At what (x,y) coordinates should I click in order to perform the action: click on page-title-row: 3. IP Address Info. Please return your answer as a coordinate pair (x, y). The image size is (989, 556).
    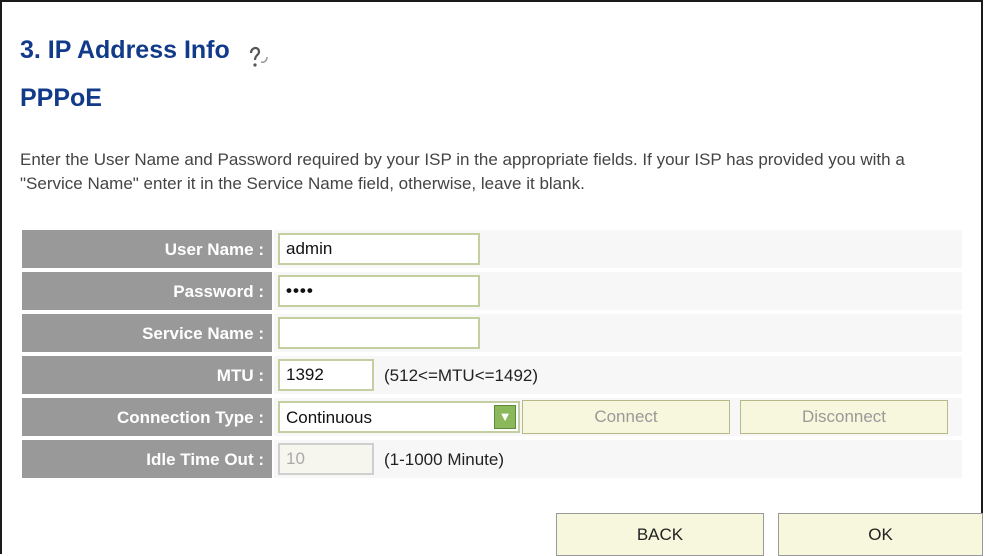
    Looking at the image, I should click on (146, 51).